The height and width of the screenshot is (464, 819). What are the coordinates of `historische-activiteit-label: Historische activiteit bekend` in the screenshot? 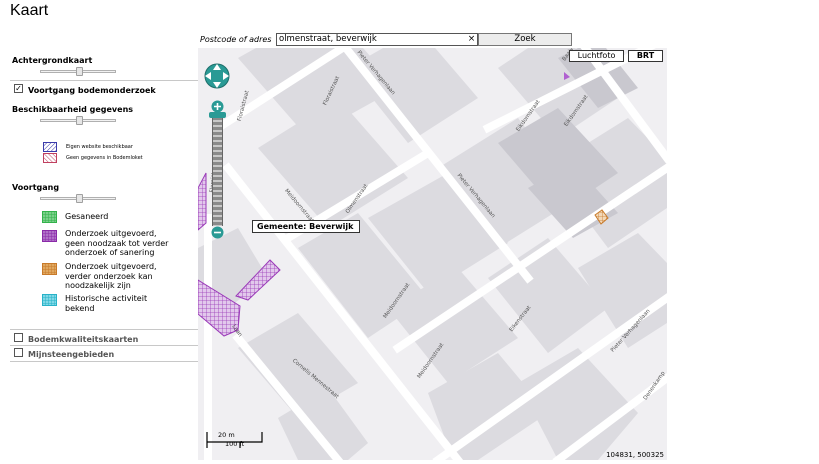 It's located at (106, 303).